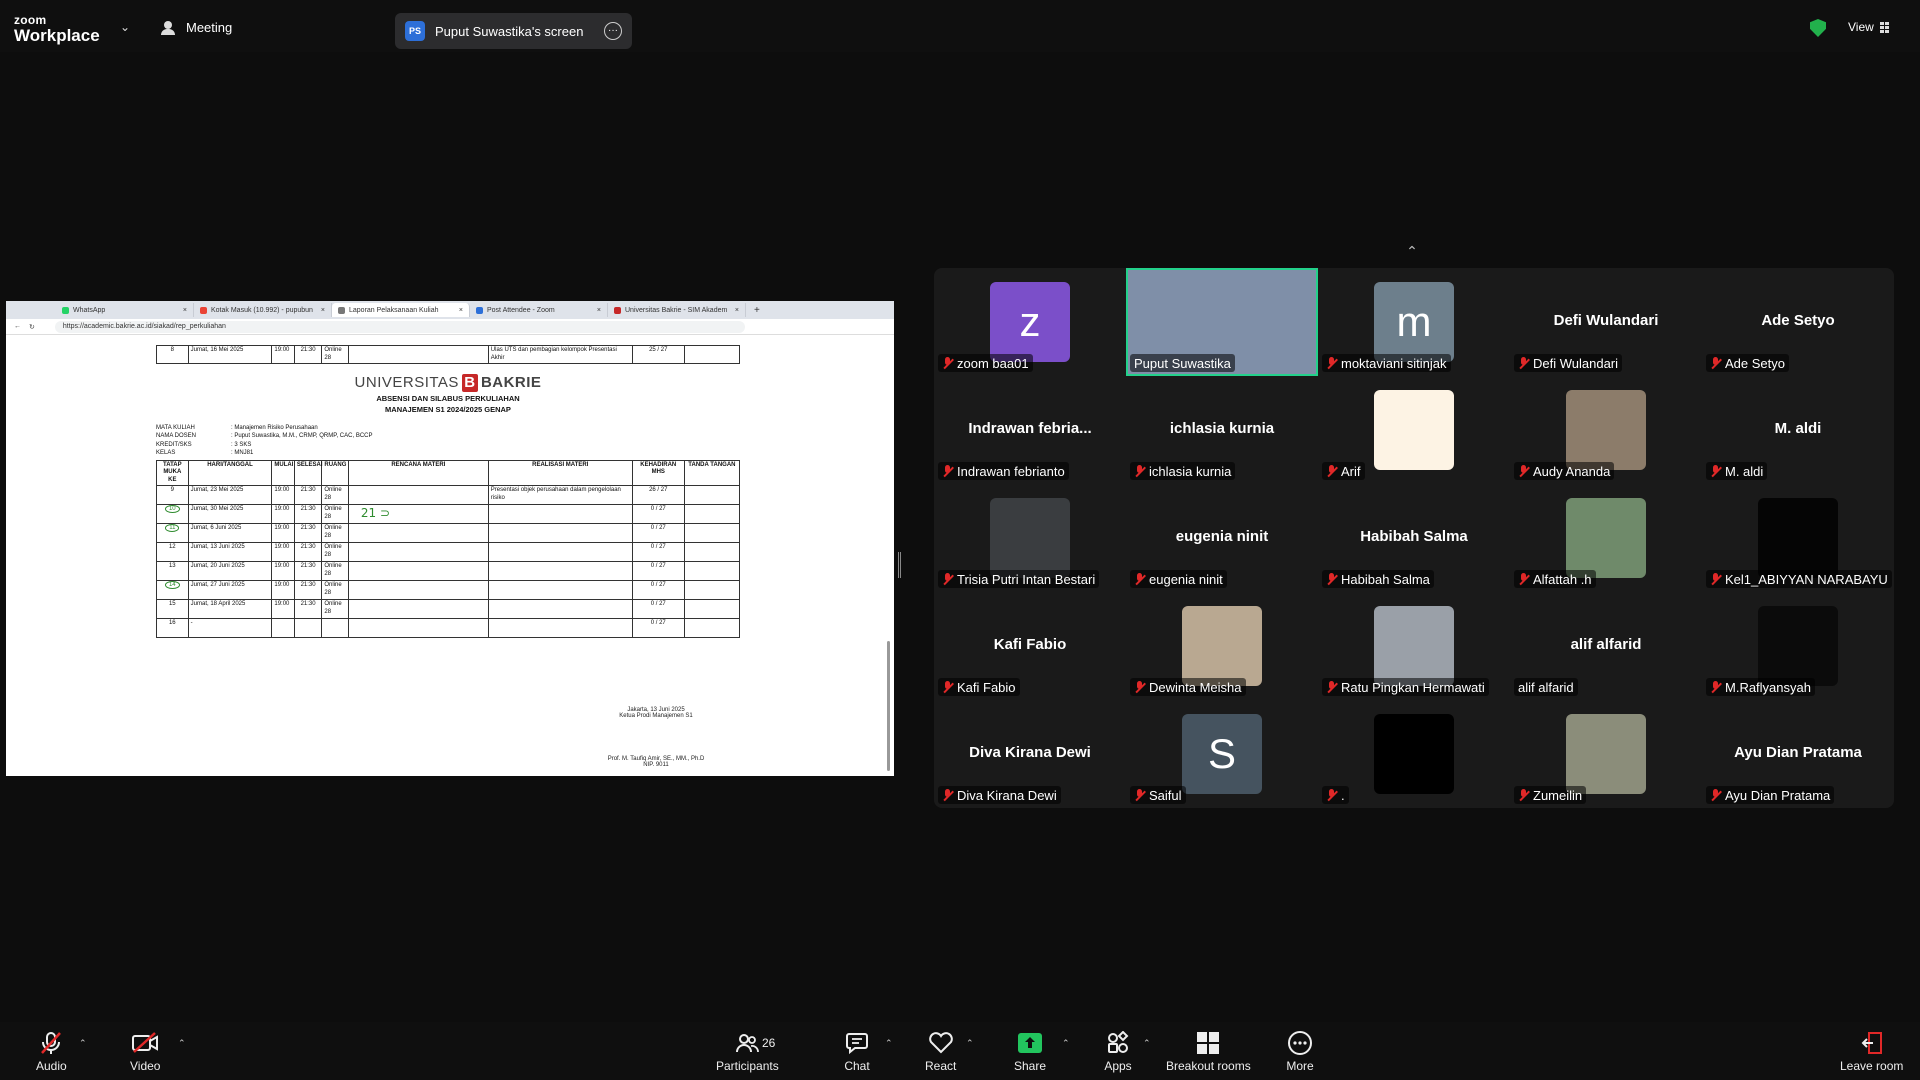 Image resolution: width=1920 pixels, height=1080 pixels. I want to click on participant-display-name: Habibah Salma, so click(1414, 536).